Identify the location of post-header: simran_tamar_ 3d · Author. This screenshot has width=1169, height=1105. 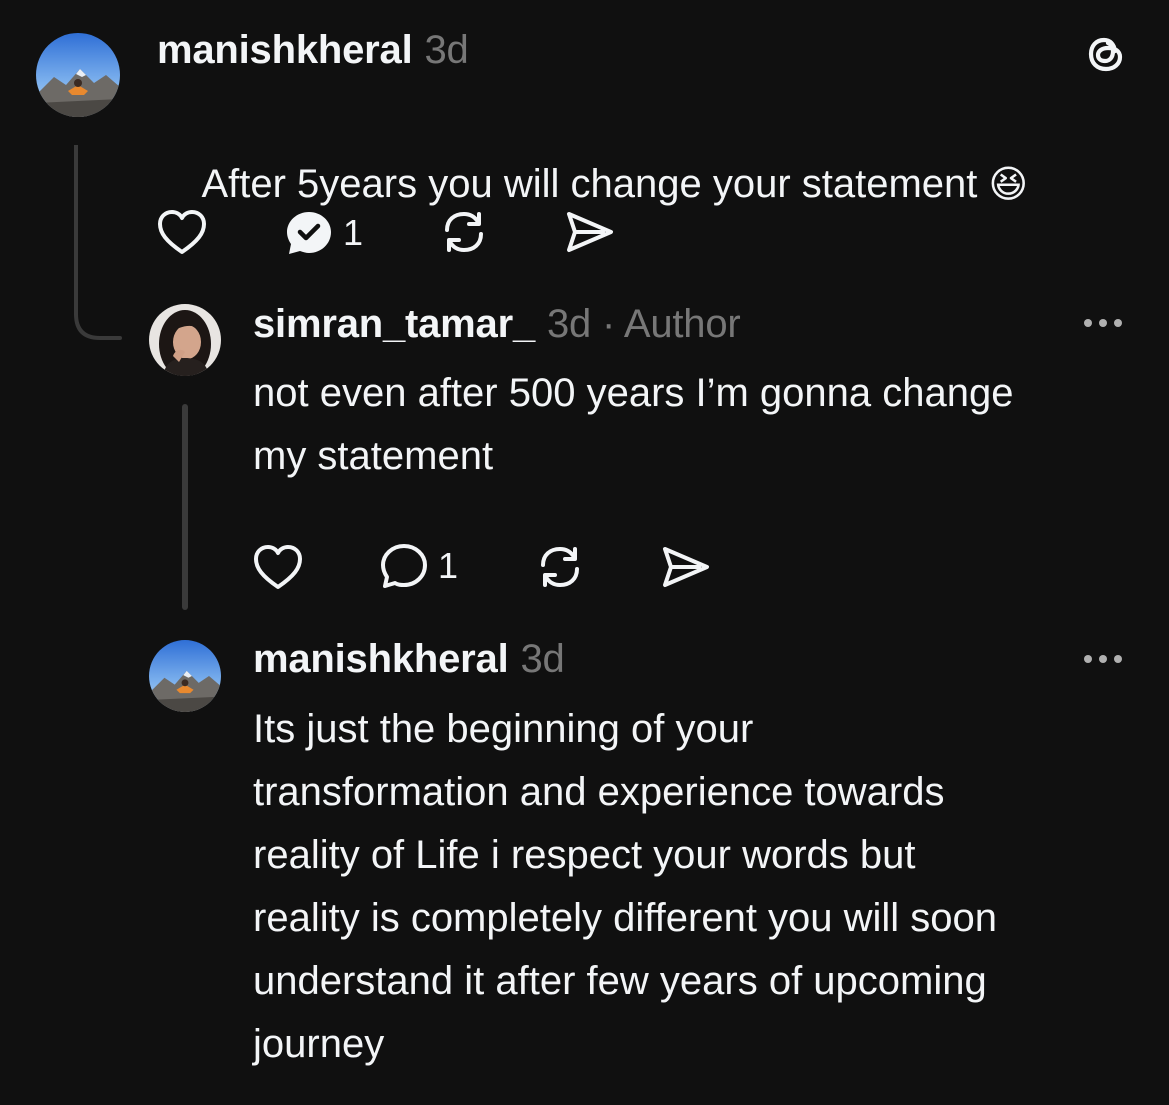
(497, 324).